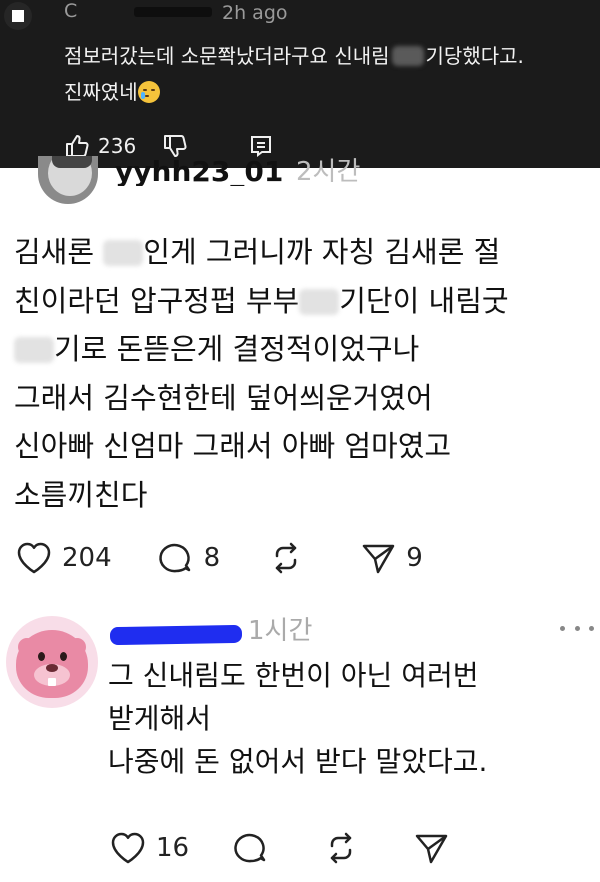 The image size is (600, 882). I want to click on embedded-username: C, so click(139, 11).